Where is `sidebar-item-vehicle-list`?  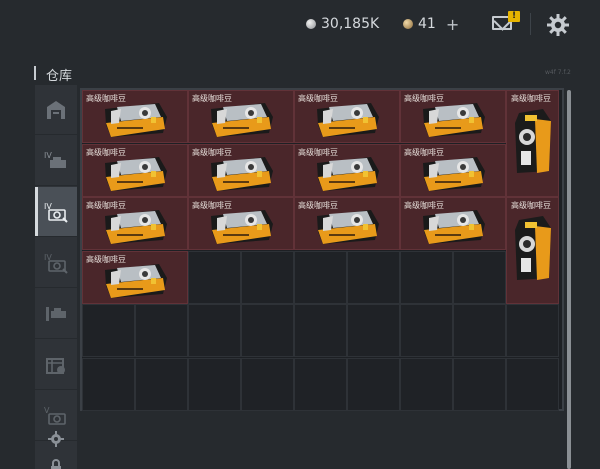
sidebar-item-vehicle-list is located at coordinates (56, 314).